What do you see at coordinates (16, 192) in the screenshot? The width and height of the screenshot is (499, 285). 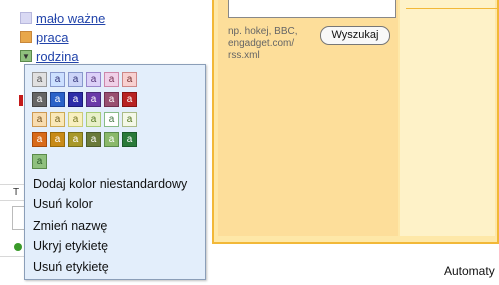 I see `partial-heading: T` at bounding box center [16, 192].